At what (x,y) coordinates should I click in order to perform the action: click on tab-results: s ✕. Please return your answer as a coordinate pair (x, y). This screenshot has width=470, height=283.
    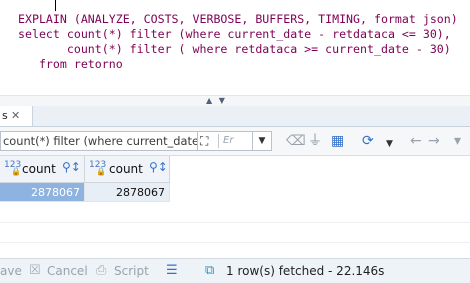
    Looking at the image, I should click on (16, 116).